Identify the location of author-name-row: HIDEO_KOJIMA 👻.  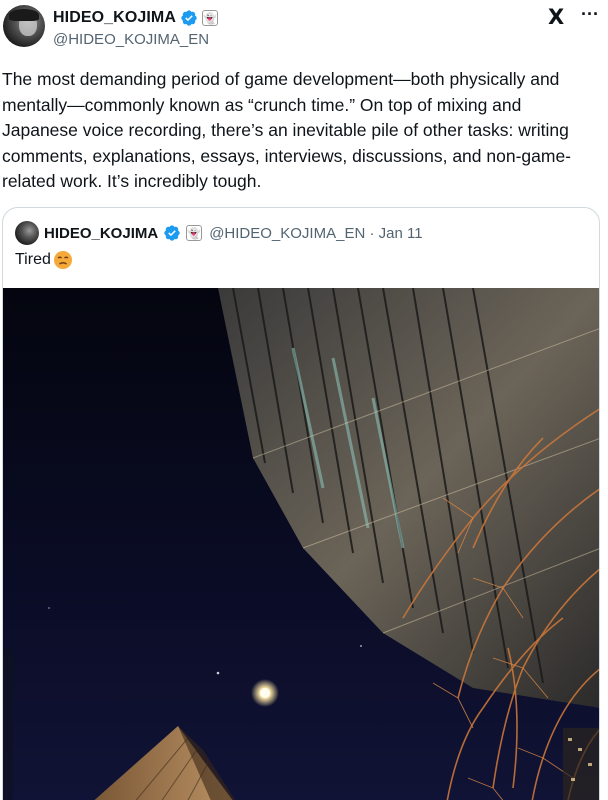
(135, 18).